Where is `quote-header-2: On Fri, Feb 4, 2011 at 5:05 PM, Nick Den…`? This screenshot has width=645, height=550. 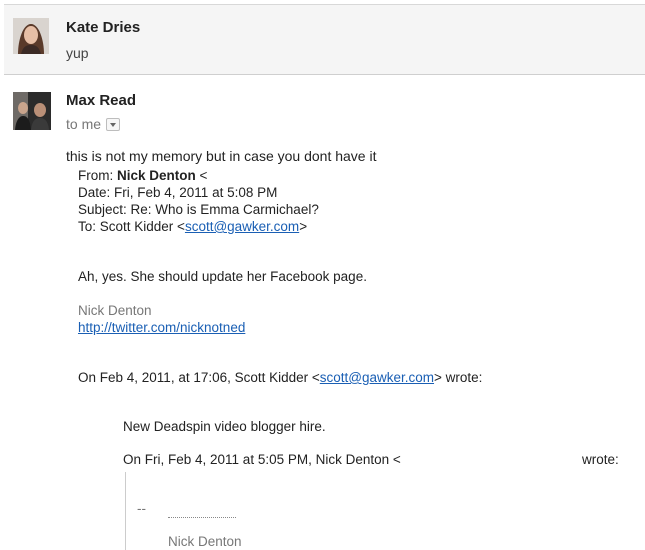 quote-header-2: On Fri, Feb 4, 2011 at 5:05 PM, Nick Den… is located at coordinates (262, 459).